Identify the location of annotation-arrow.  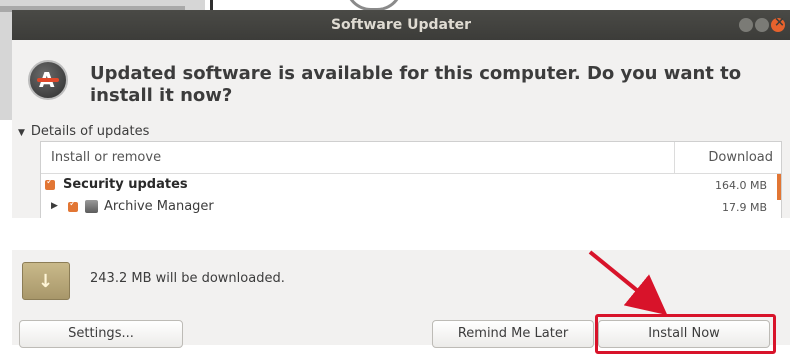
(628, 283).